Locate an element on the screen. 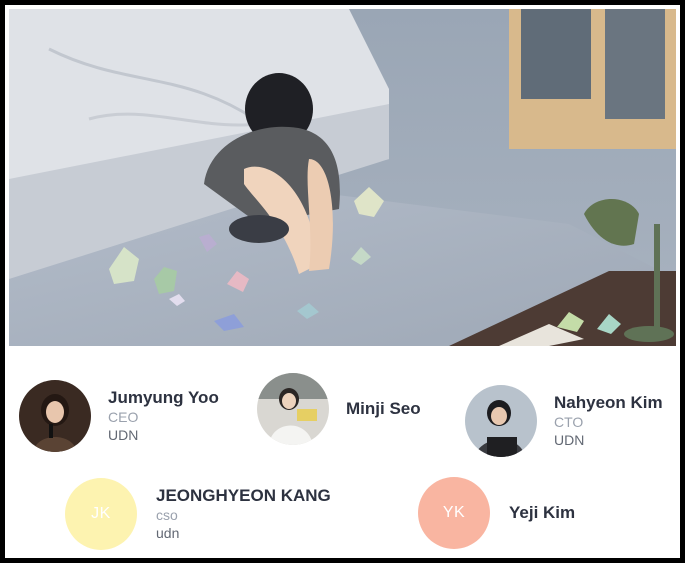  member-role: cso is located at coordinates (167, 515).